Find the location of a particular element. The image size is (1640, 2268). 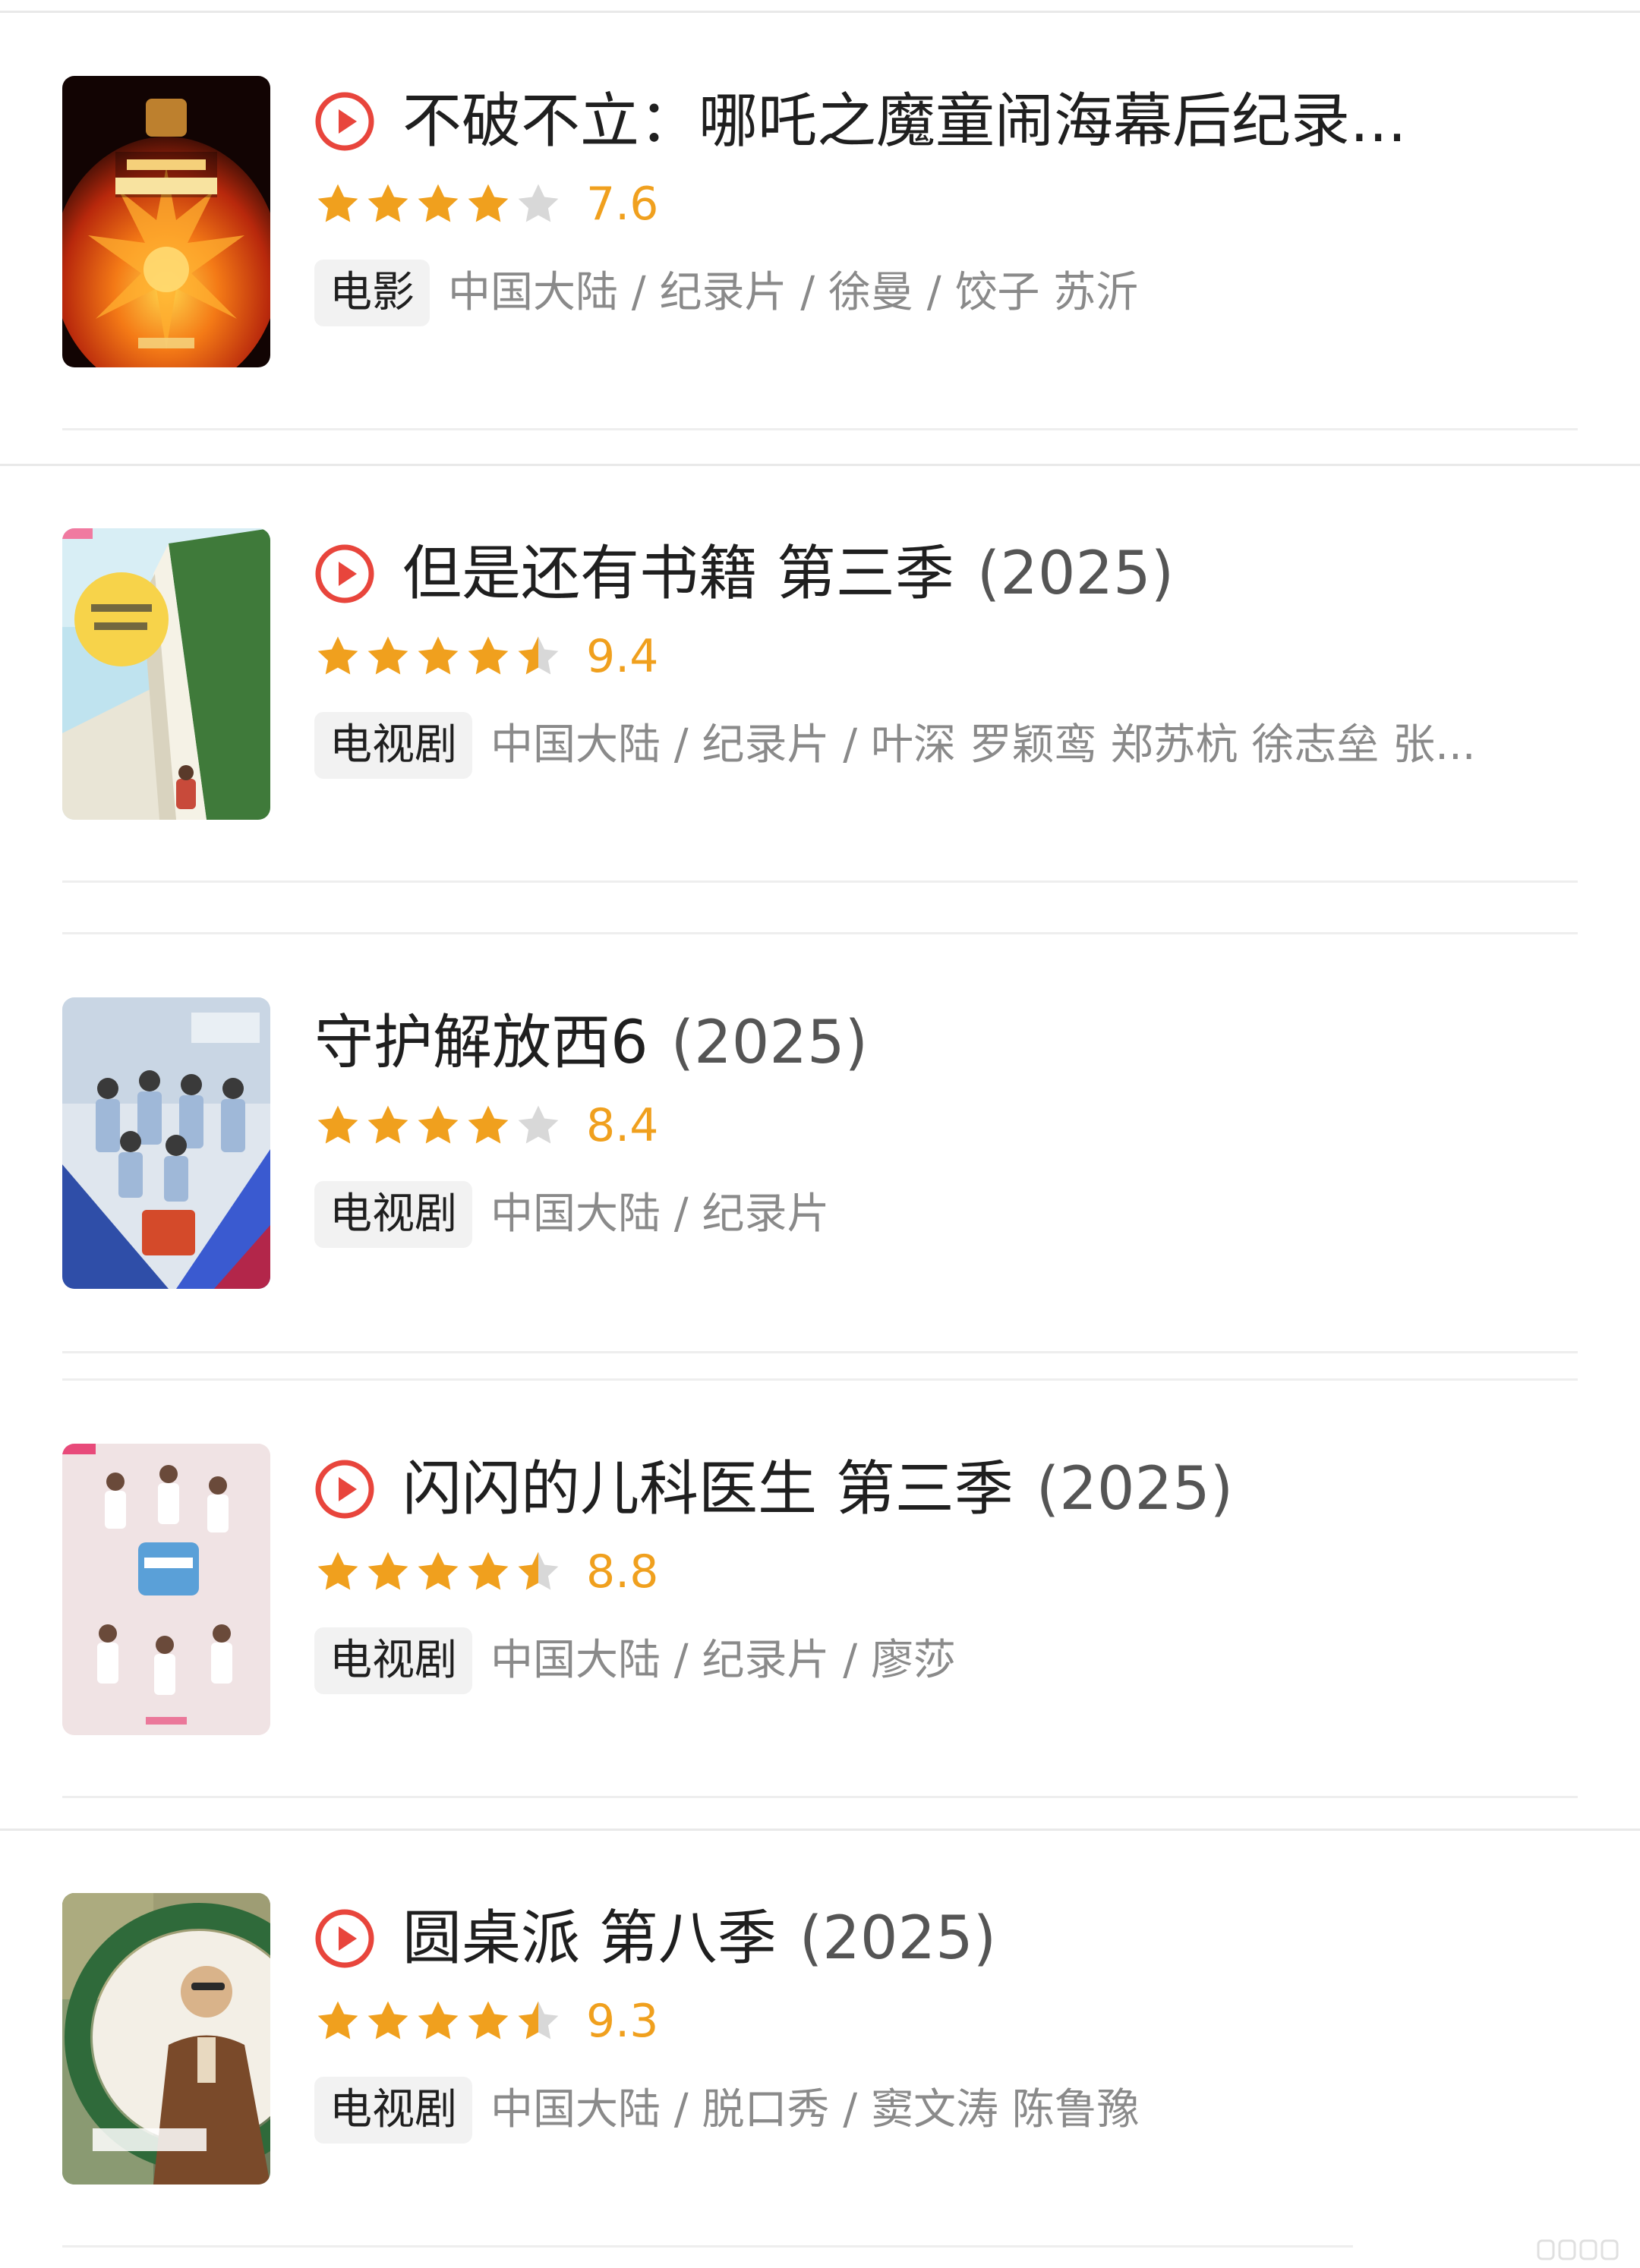

title-row: 但是还有书籍 第三季 (2025) is located at coordinates (945, 573).